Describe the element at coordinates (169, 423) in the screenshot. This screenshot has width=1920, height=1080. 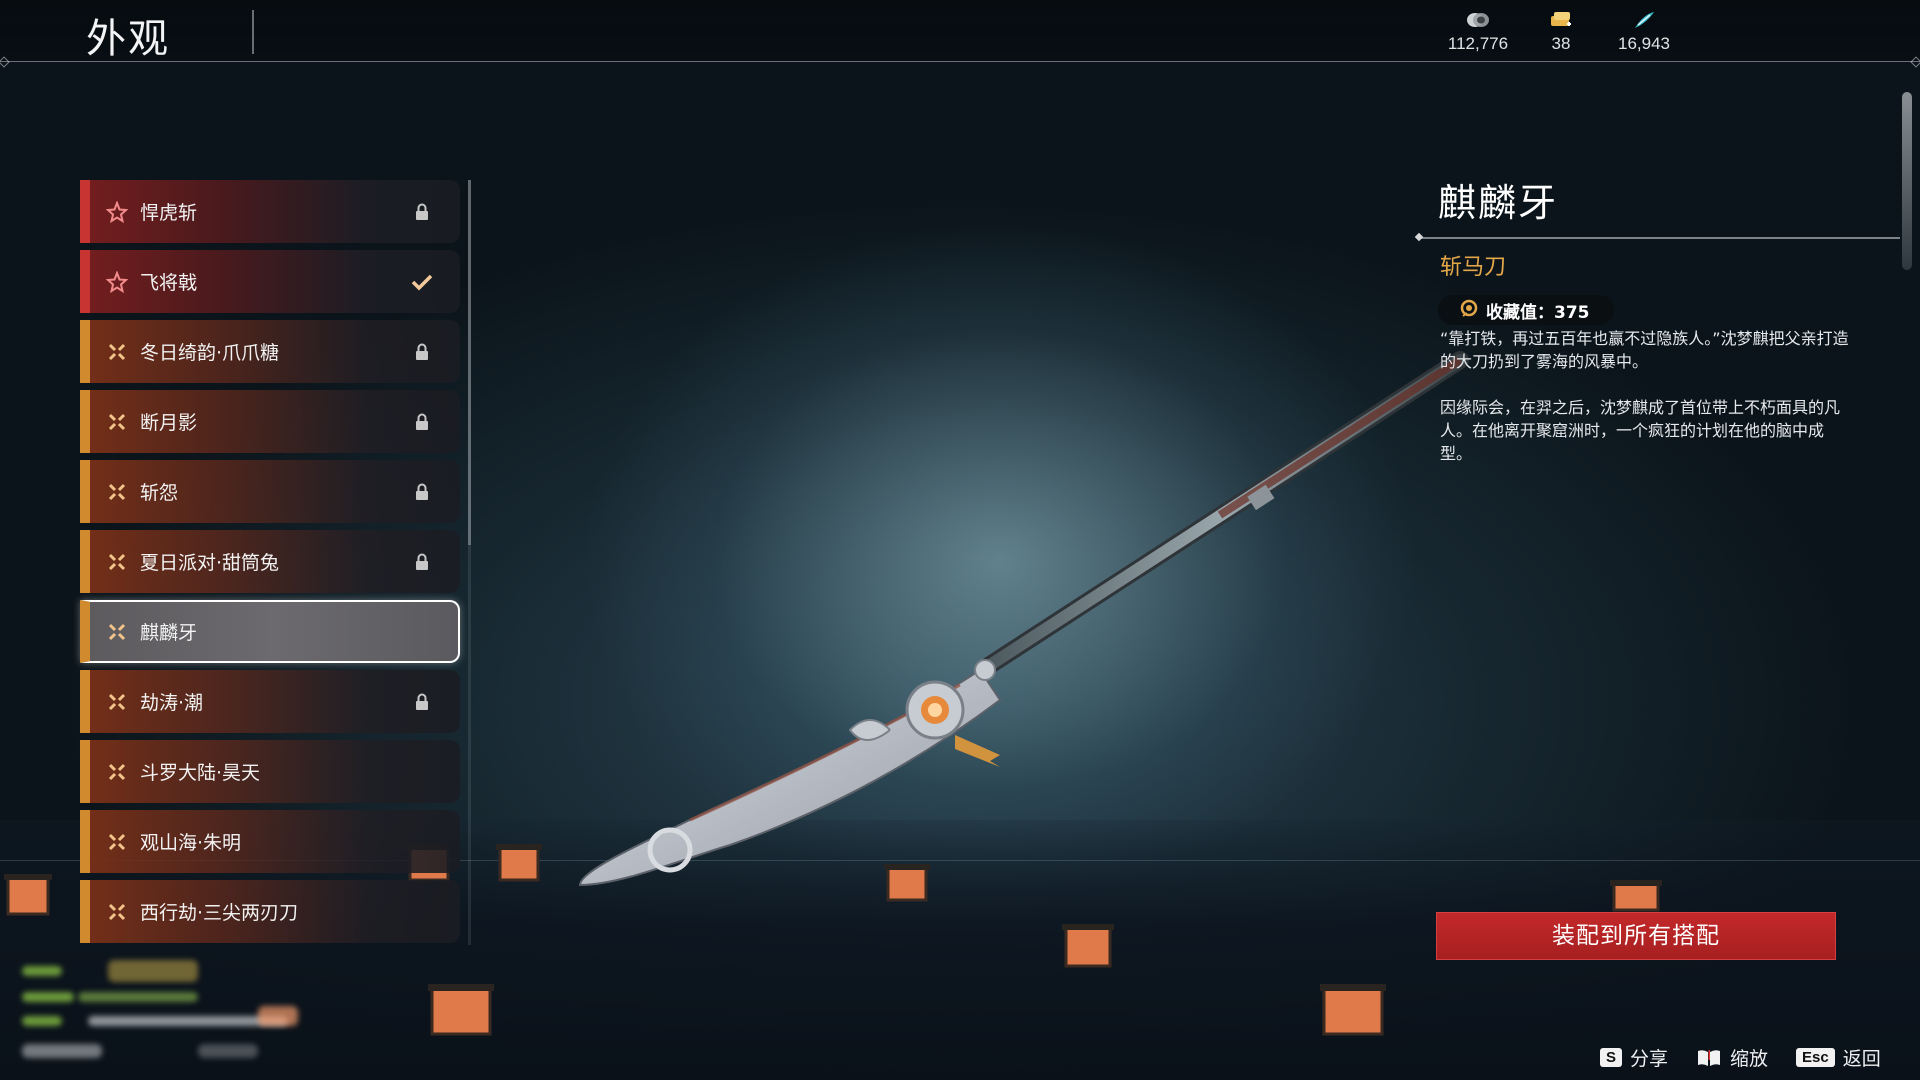
I see `skin-item-label: 断月影` at that location.